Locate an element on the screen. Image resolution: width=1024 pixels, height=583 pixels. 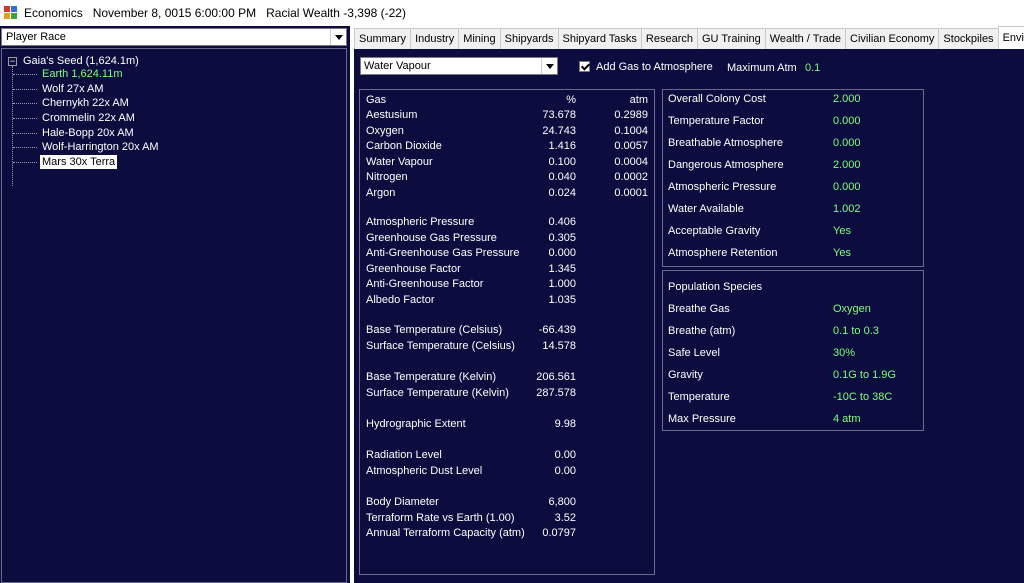
tab-environment: Environment is located at coordinates (1010, 37).